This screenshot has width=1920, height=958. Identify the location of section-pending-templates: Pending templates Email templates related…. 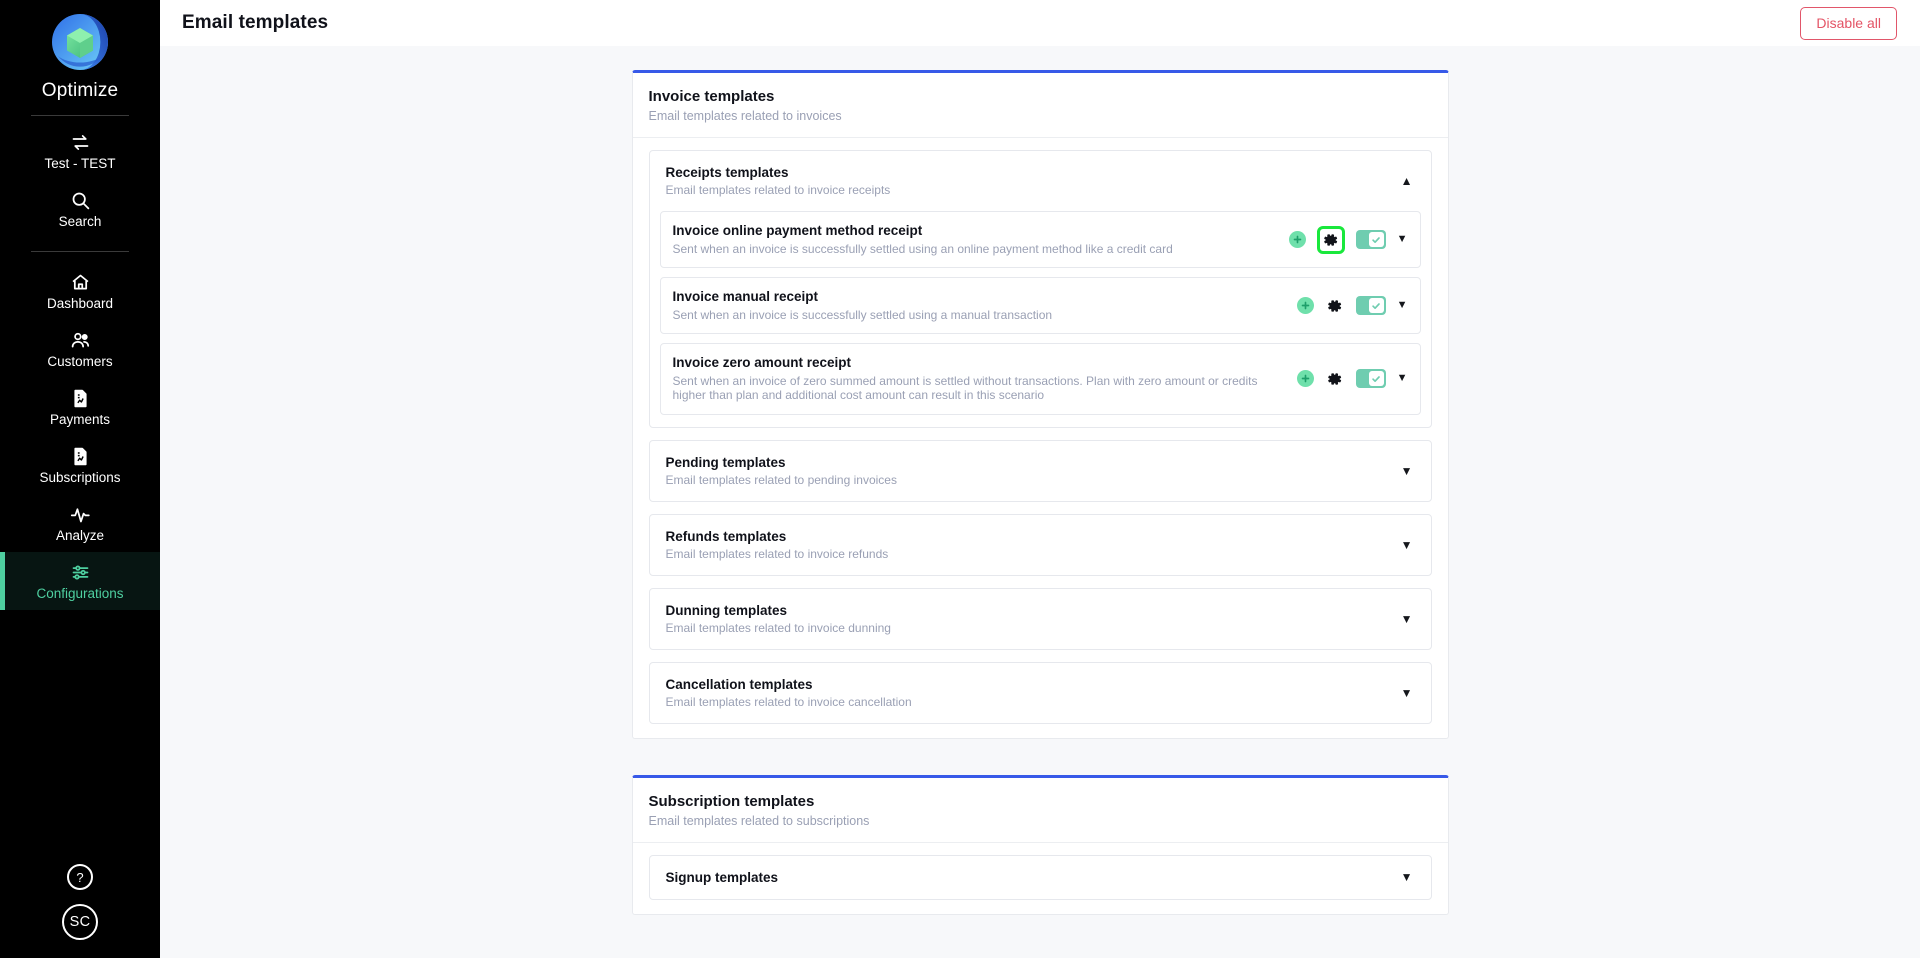
(1040, 470).